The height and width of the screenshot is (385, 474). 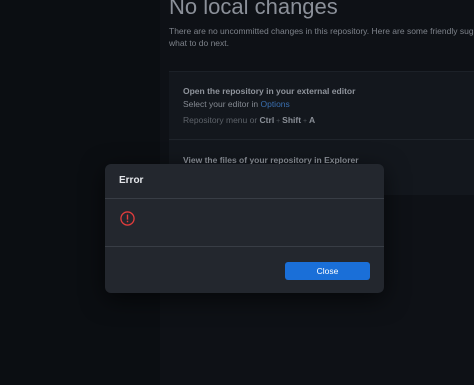 What do you see at coordinates (131, 180) in the screenshot?
I see `dialog-title: Error` at bounding box center [131, 180].